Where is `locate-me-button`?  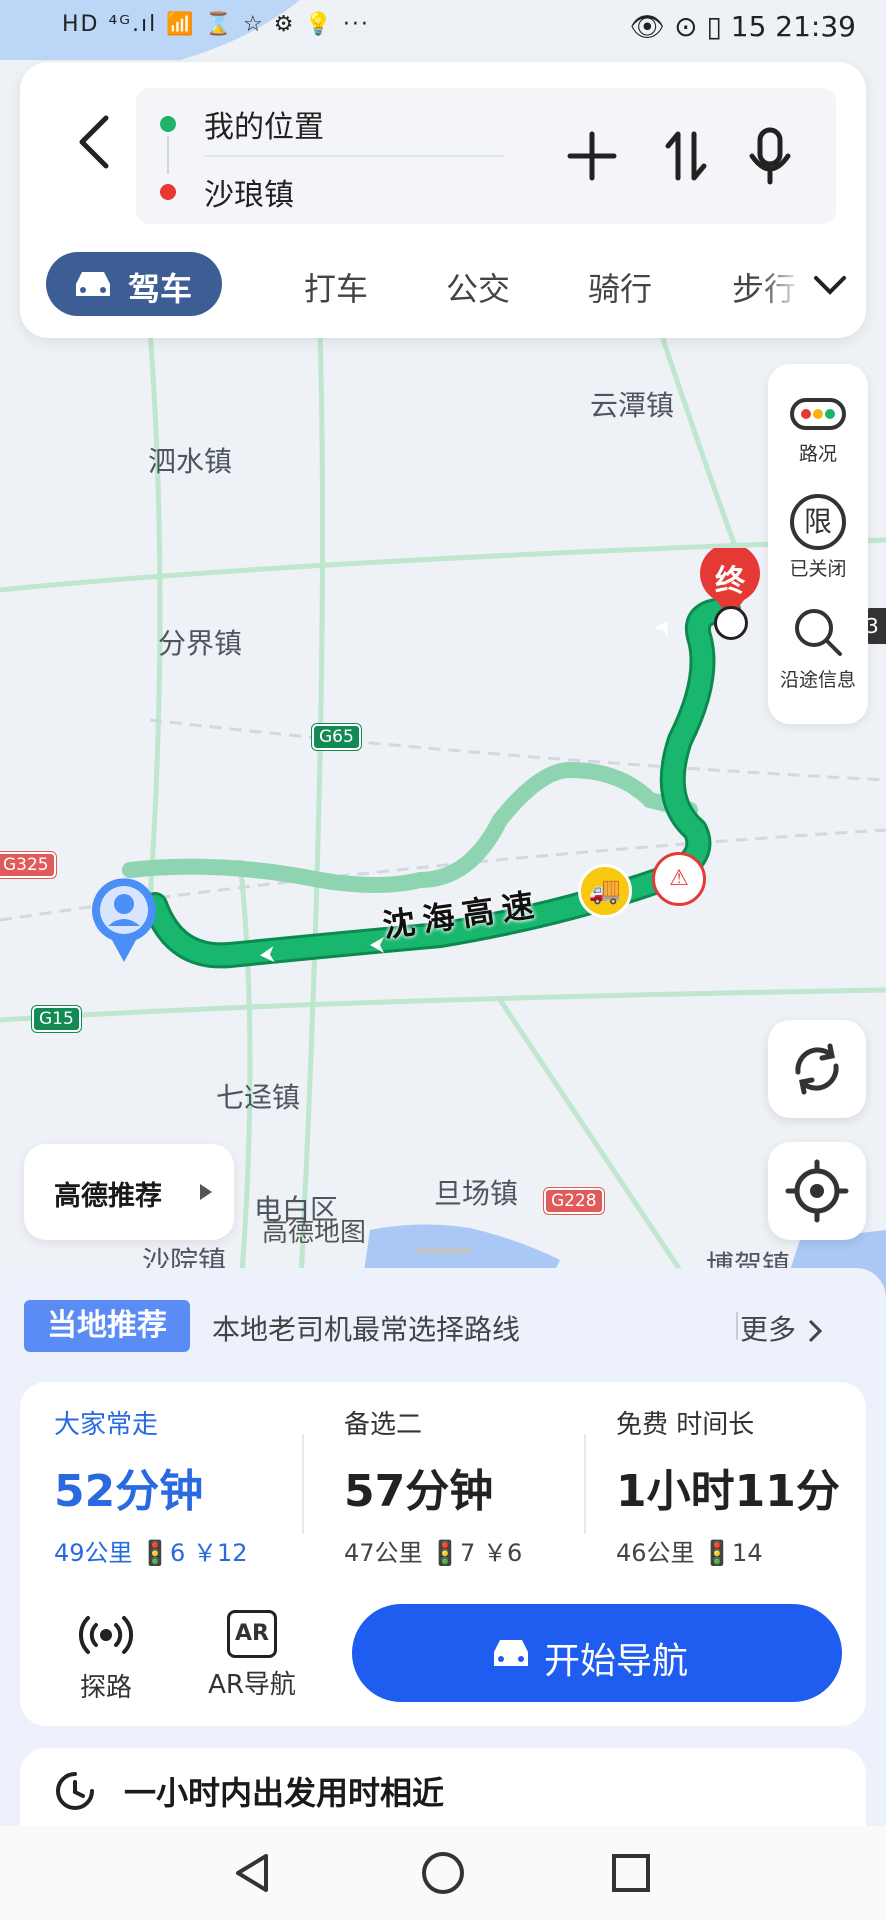 locate-me-button is located at coordinates (817, 1191).